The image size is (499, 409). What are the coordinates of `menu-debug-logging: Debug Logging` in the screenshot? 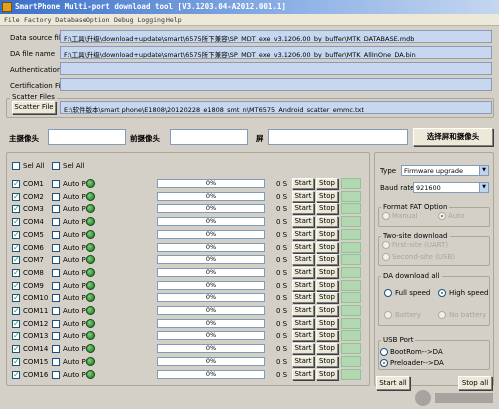 It's located at (139, 20).